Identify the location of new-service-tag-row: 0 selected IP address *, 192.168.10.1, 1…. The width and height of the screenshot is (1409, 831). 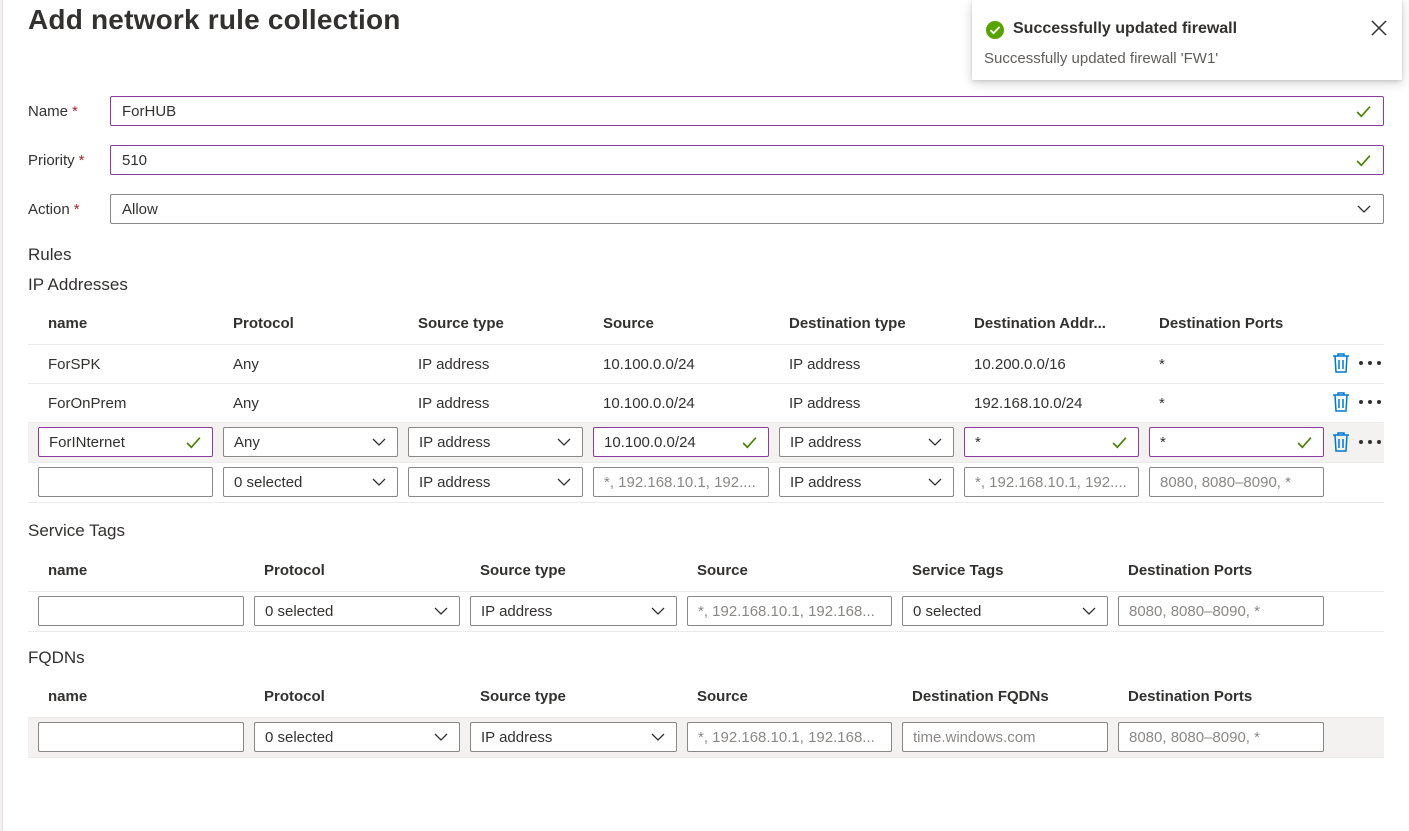
(706, 612).